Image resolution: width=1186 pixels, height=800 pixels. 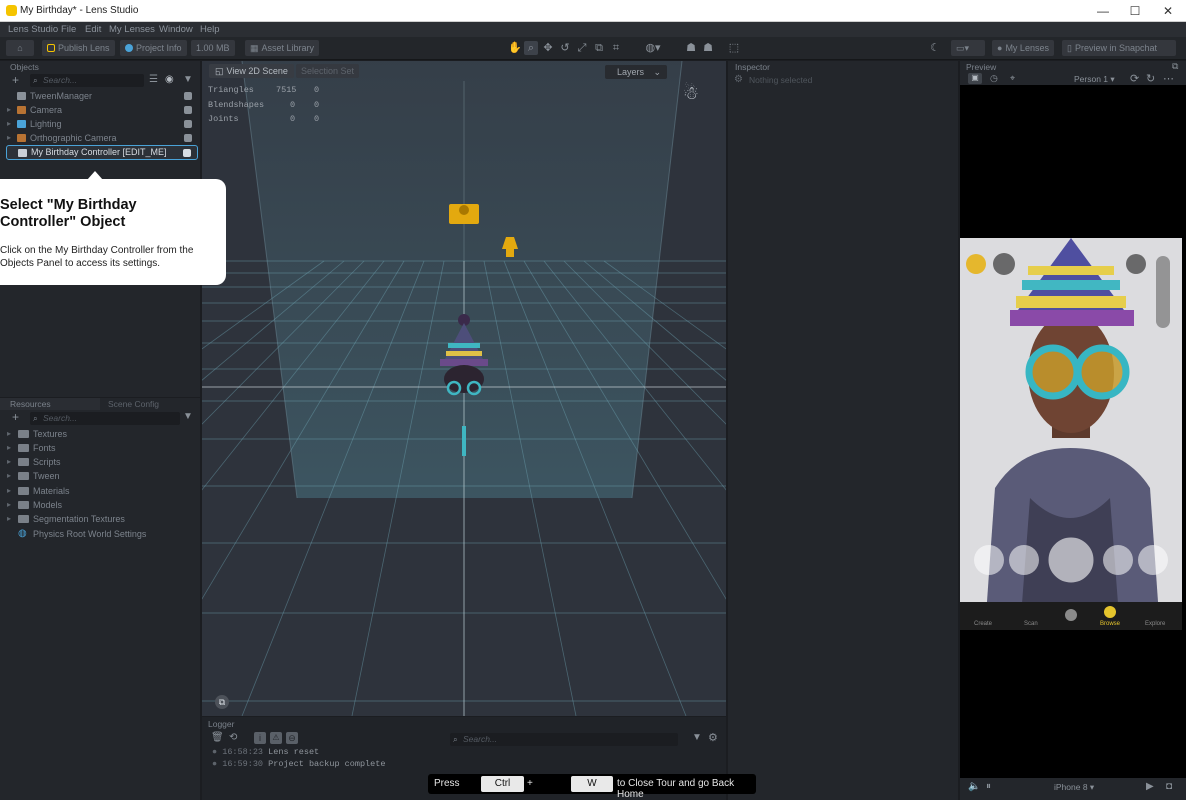 What do you see at coordinates (68, 29) in the screenshot?
I see `menu-file: File` at bounding box center [68, 29].